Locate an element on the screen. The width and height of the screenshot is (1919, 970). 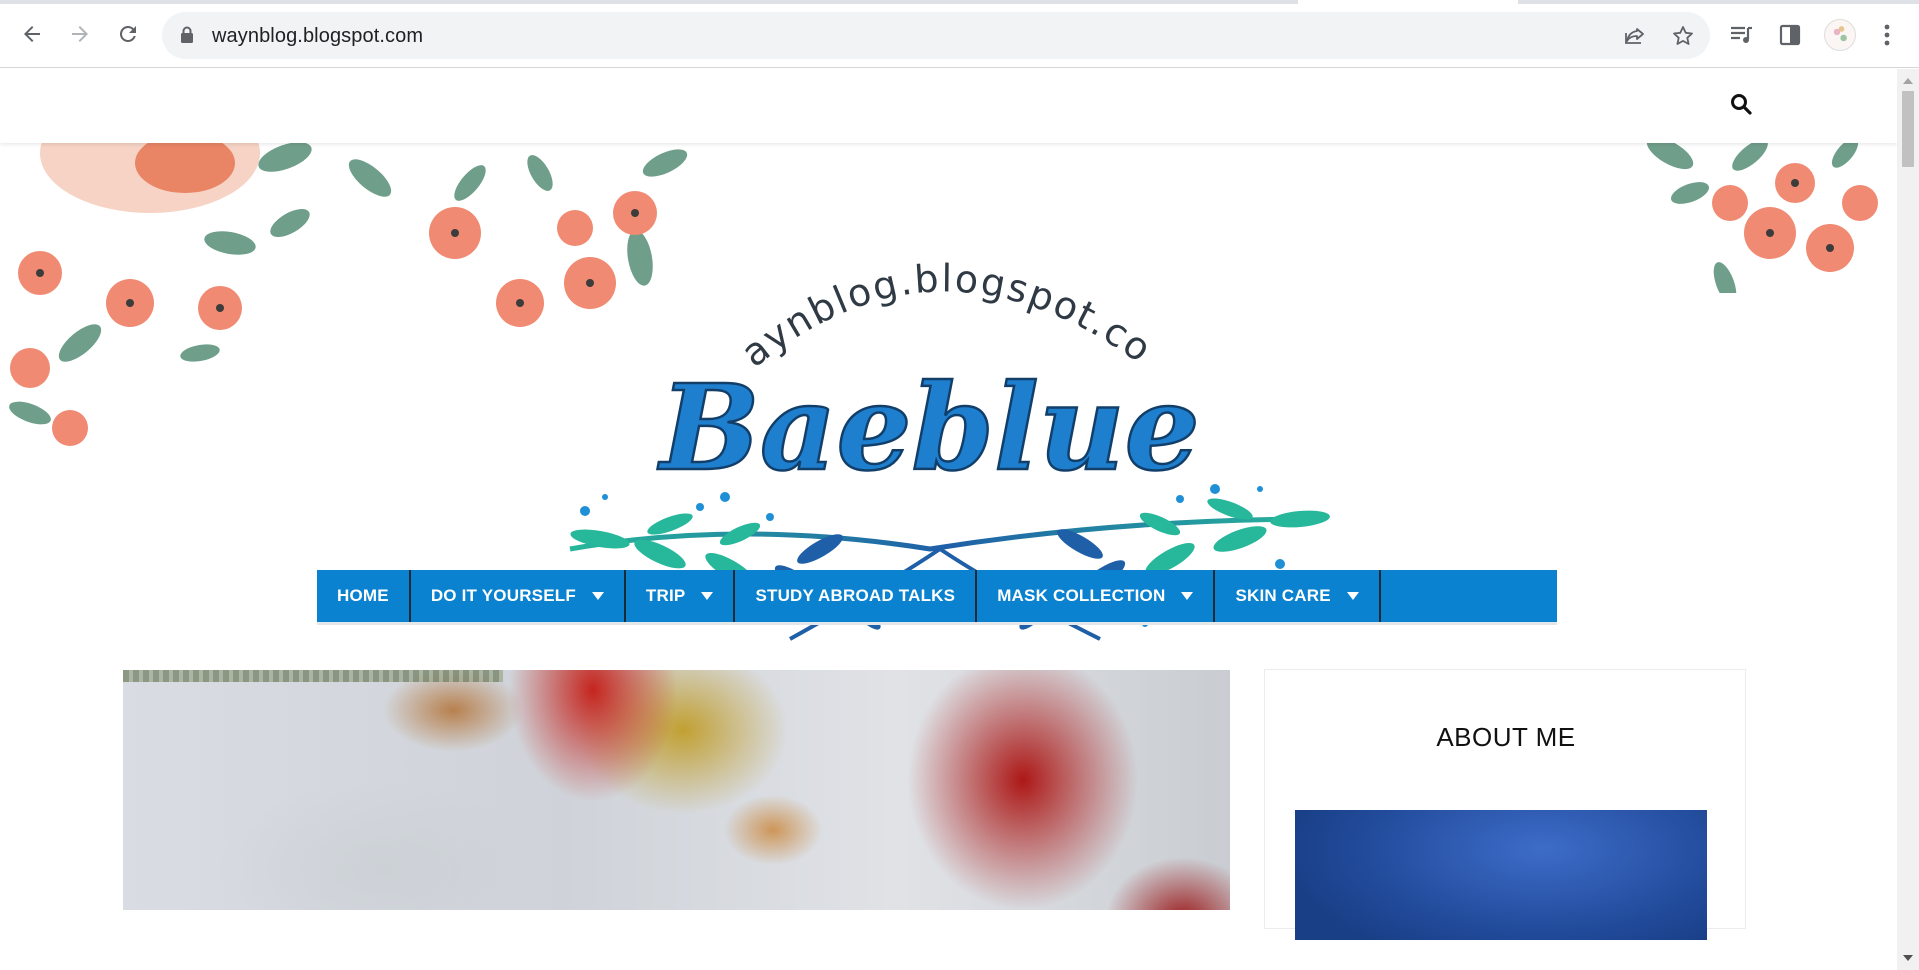
media-control-icon is located at coordinates (1741, 34).